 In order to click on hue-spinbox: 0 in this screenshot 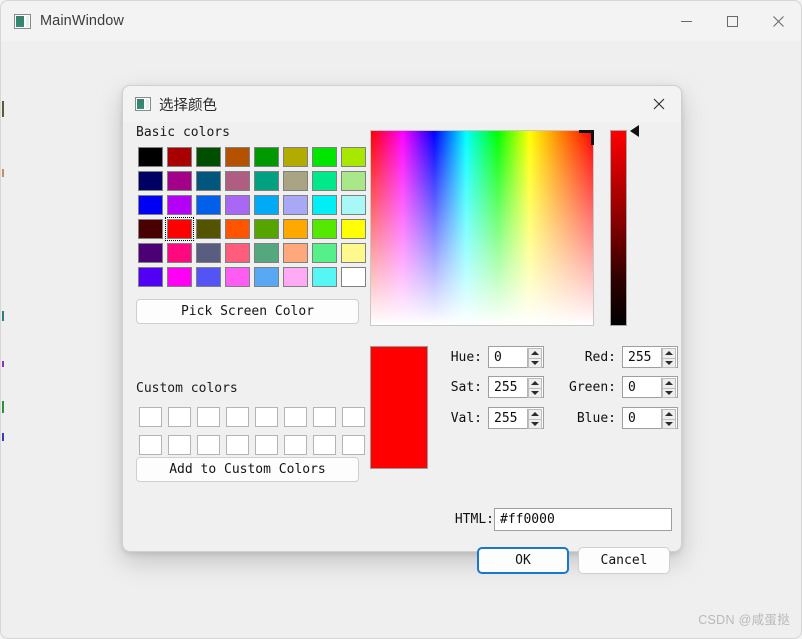, I will do `click(516, 357)`.